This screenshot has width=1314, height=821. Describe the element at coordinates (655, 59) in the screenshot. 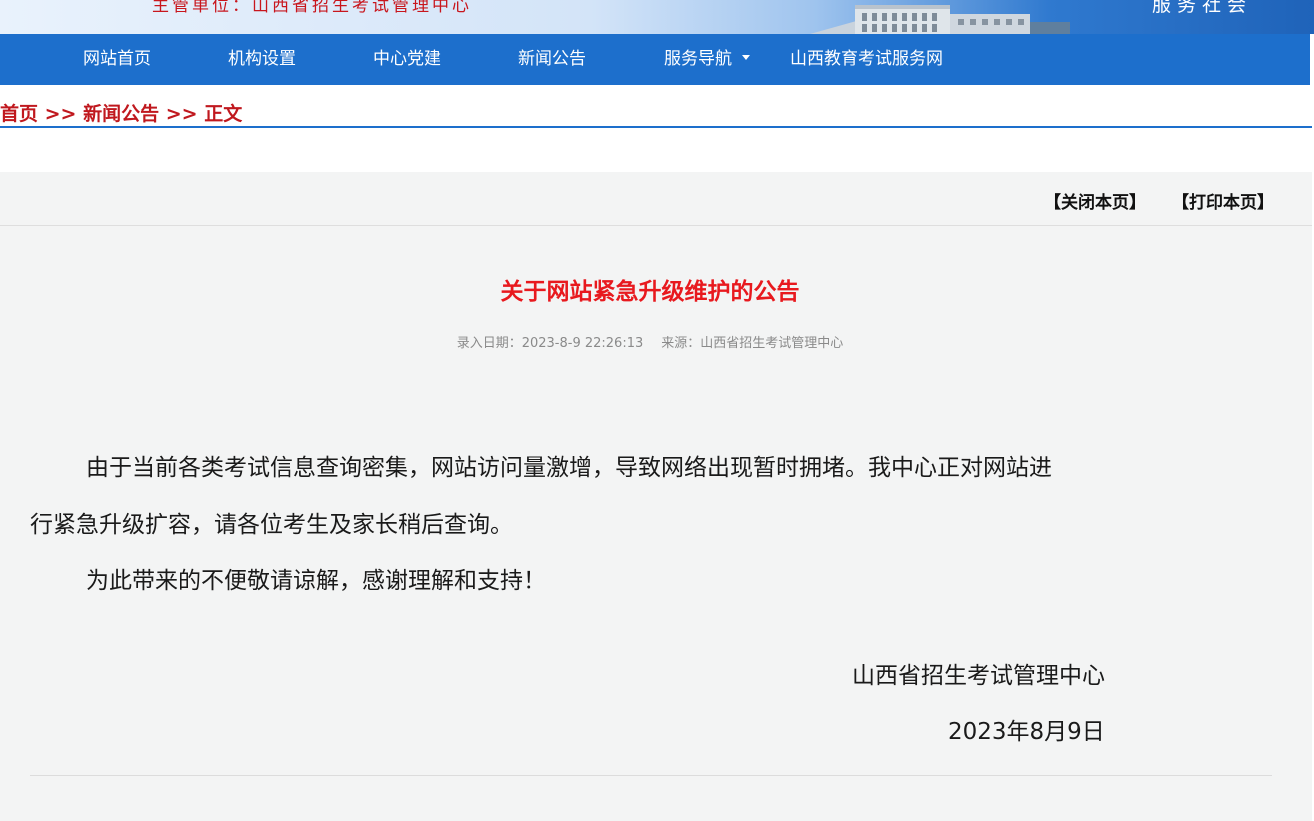

I see `main-nav: 网站首页 机构设置 中心党建 新闻公告 服务导航 山西教育考试服务网` at that location.